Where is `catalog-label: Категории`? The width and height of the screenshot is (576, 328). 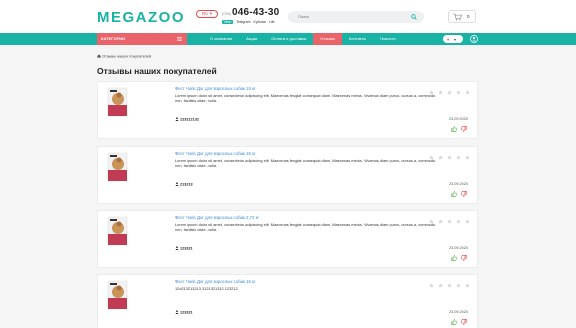
catalog-label: Категории is located at coordinates (113, 38).